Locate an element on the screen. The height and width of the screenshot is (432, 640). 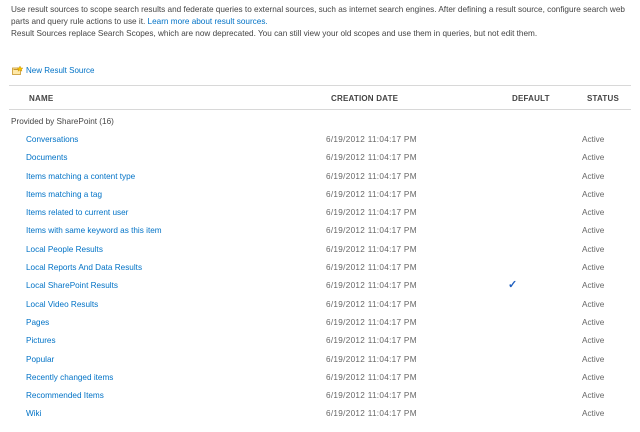
divider-header is located at coordinates (320, 109).